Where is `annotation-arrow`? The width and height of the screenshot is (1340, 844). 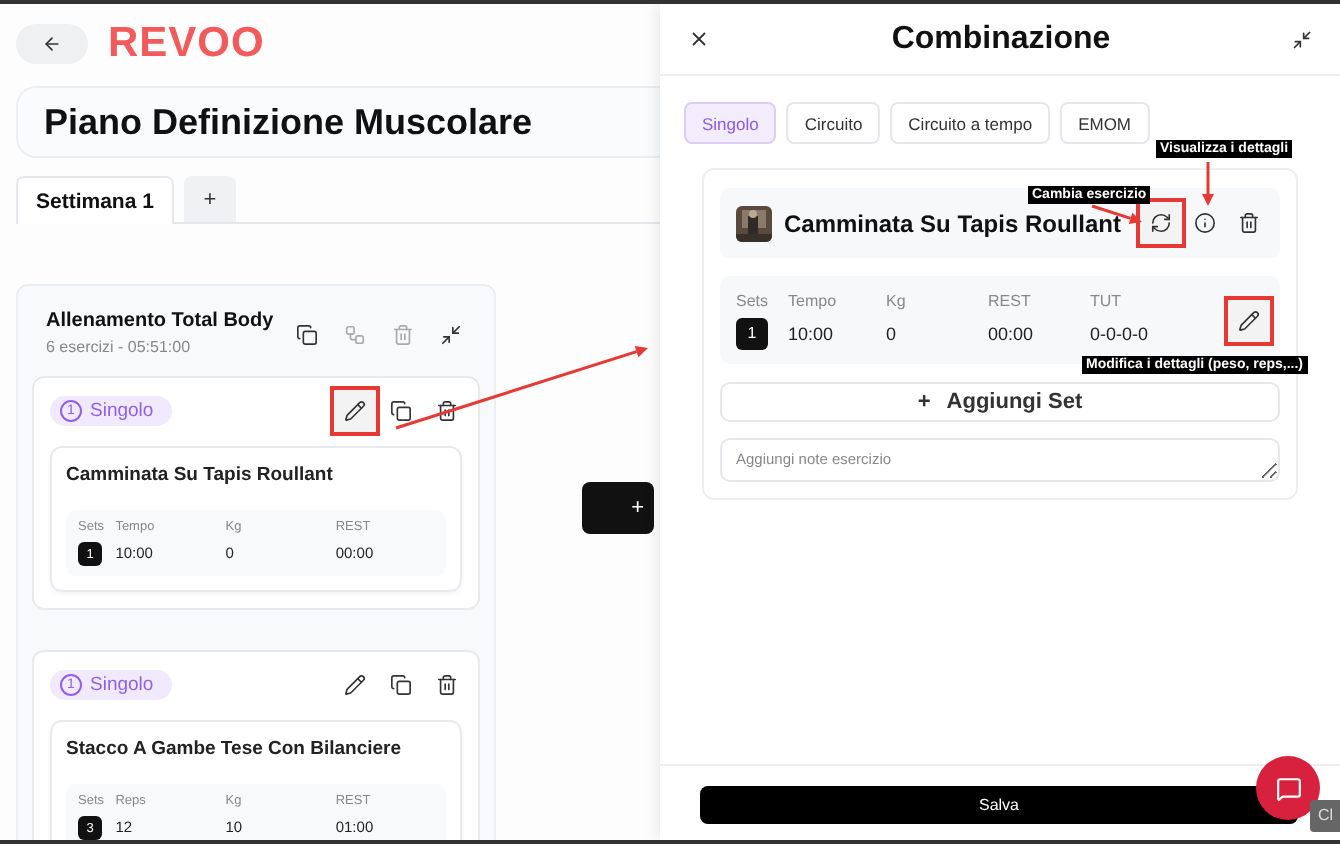
annotation-arrow is located at coordinates (1208, 184).